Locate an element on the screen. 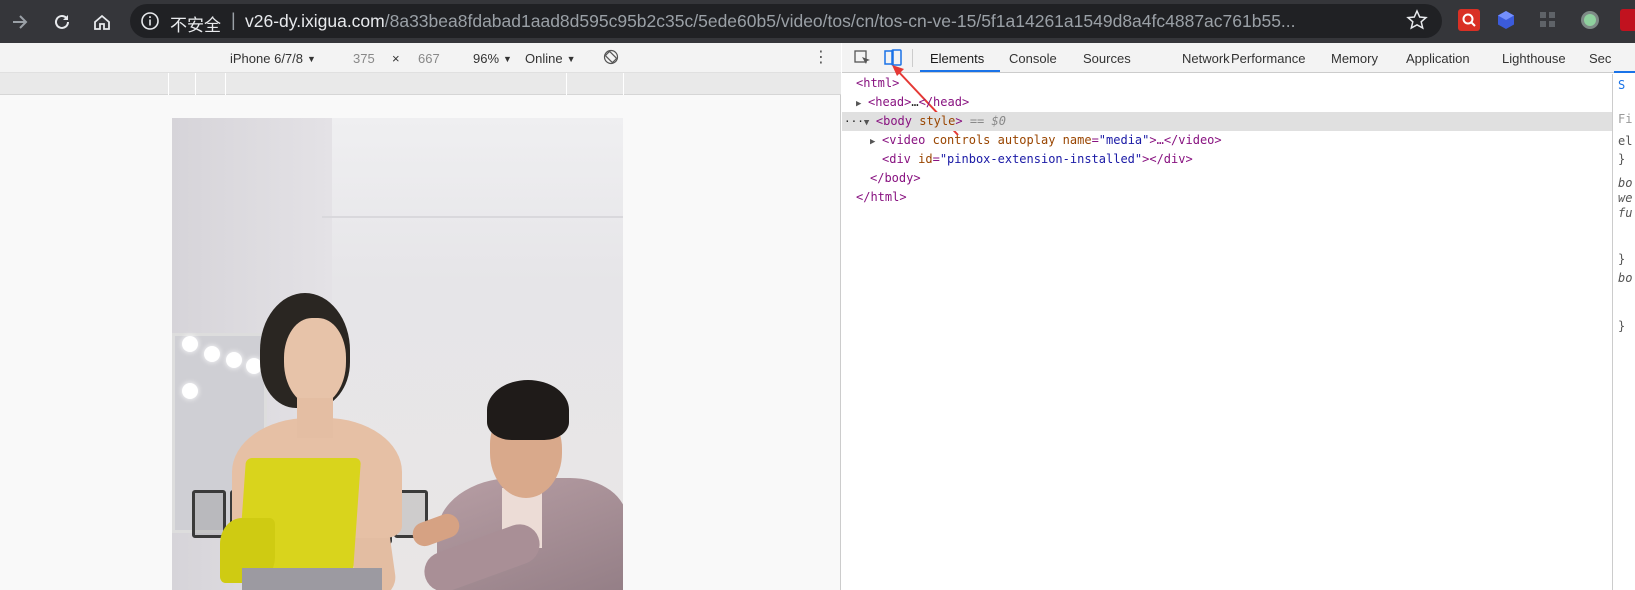 This screenshot has height=590, width=1635. styles-pane: S Fi el } bo we fu } bo } is located at coordinates (1623, 332).